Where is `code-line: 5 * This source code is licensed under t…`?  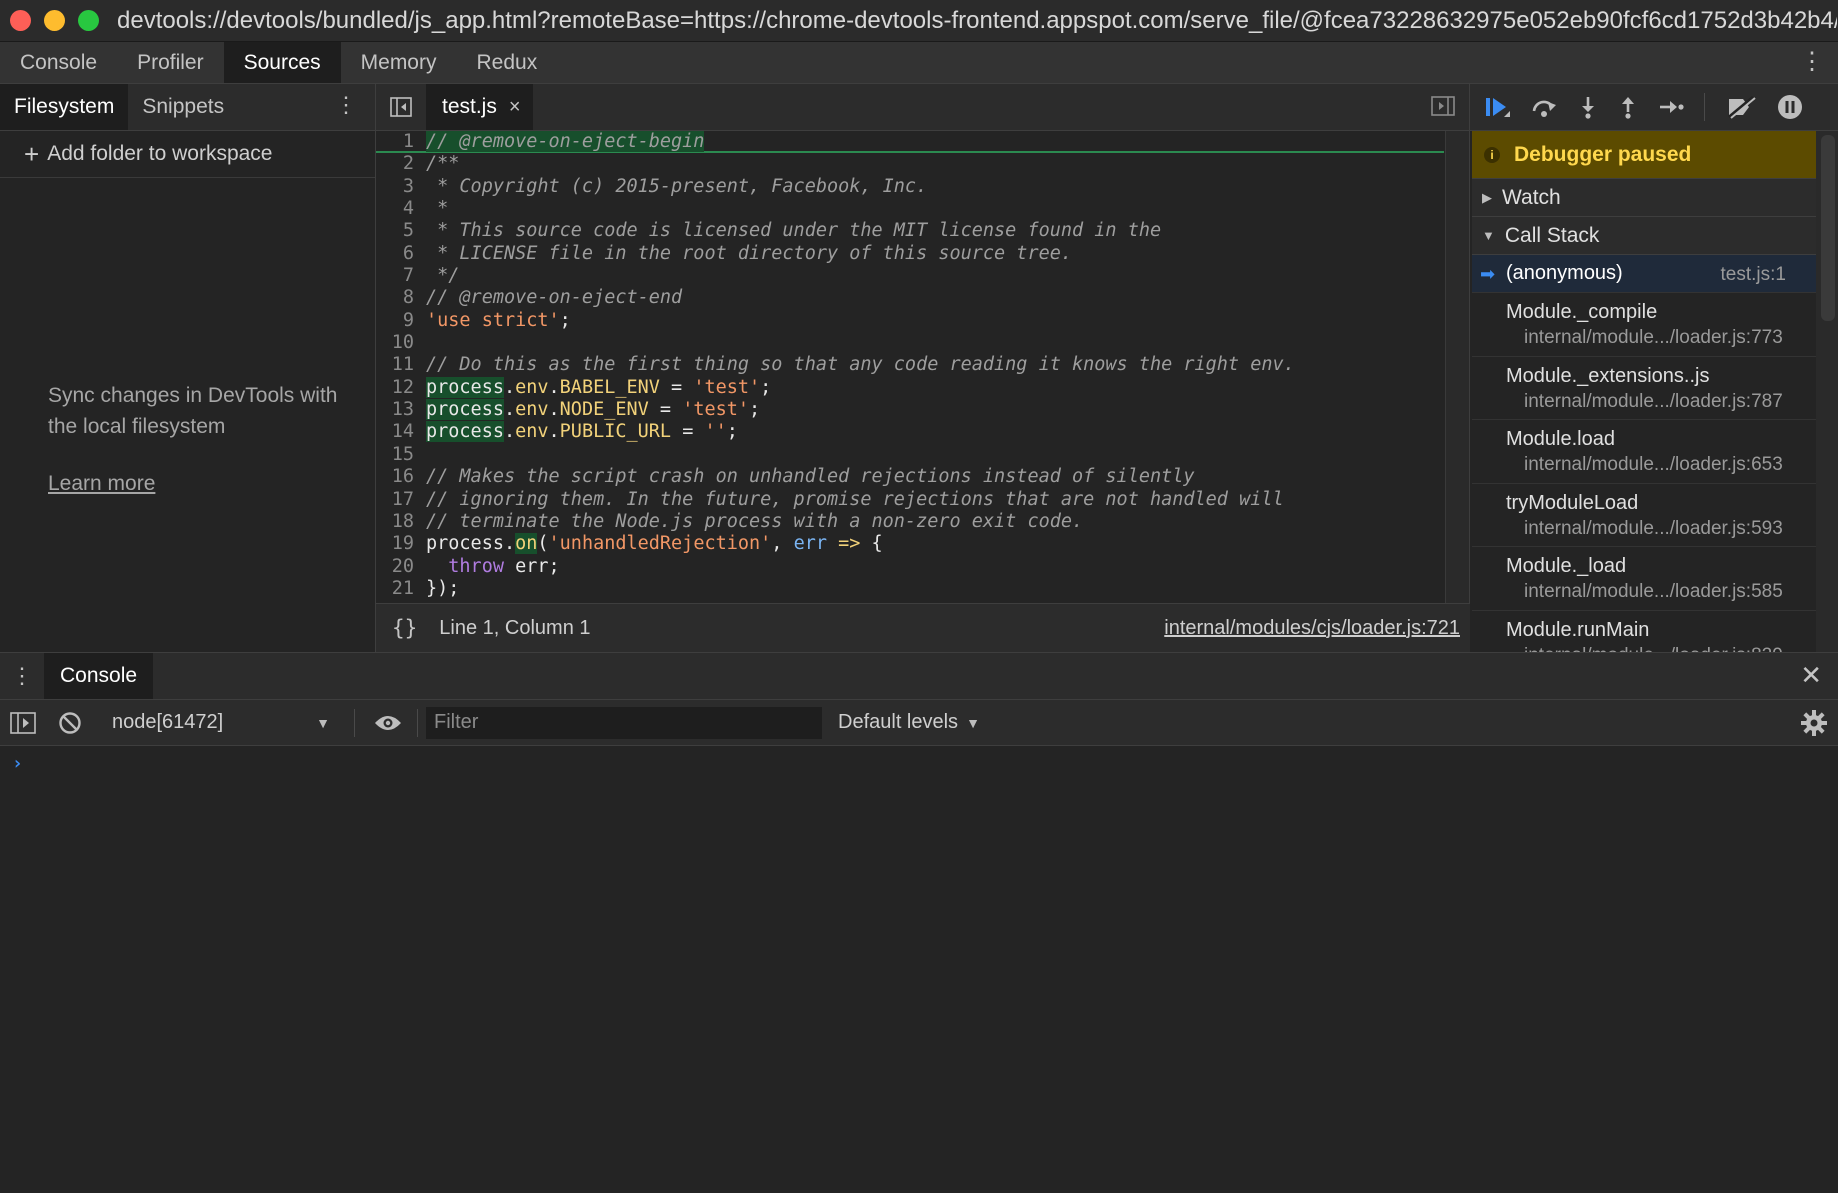 code-line: 5 * This source code is licensed under t… is located at coordinates (782, 231).